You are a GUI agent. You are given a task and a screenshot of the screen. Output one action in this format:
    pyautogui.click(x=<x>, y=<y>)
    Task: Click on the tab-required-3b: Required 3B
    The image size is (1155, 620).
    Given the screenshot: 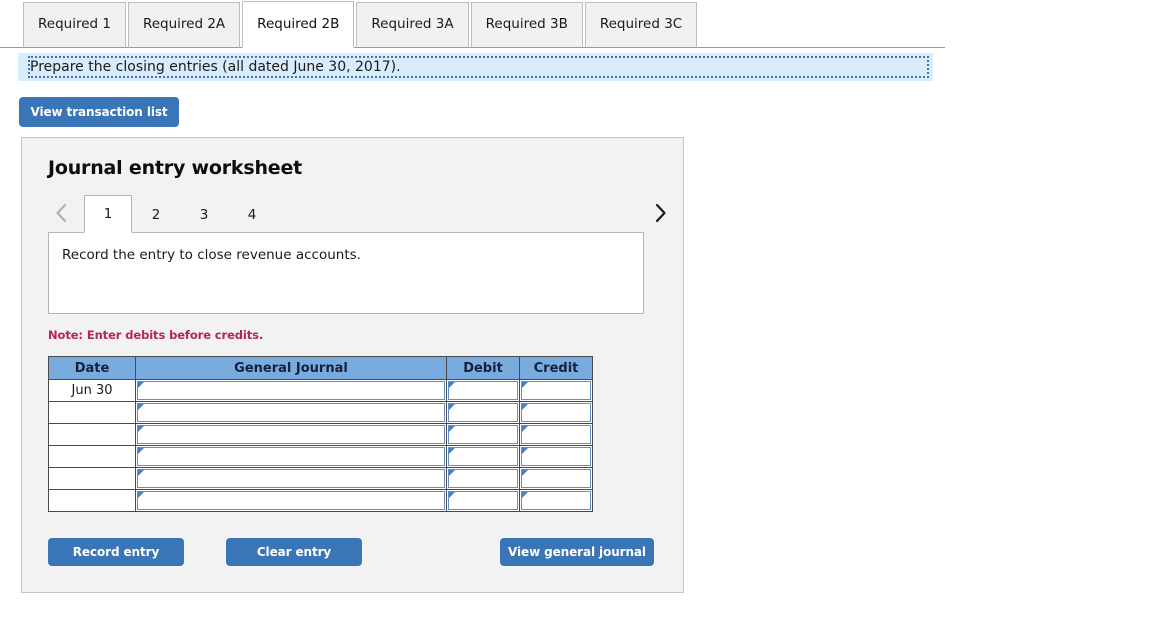 What is the action you would take?
    pyautogui.click(x=526, y=25)
    